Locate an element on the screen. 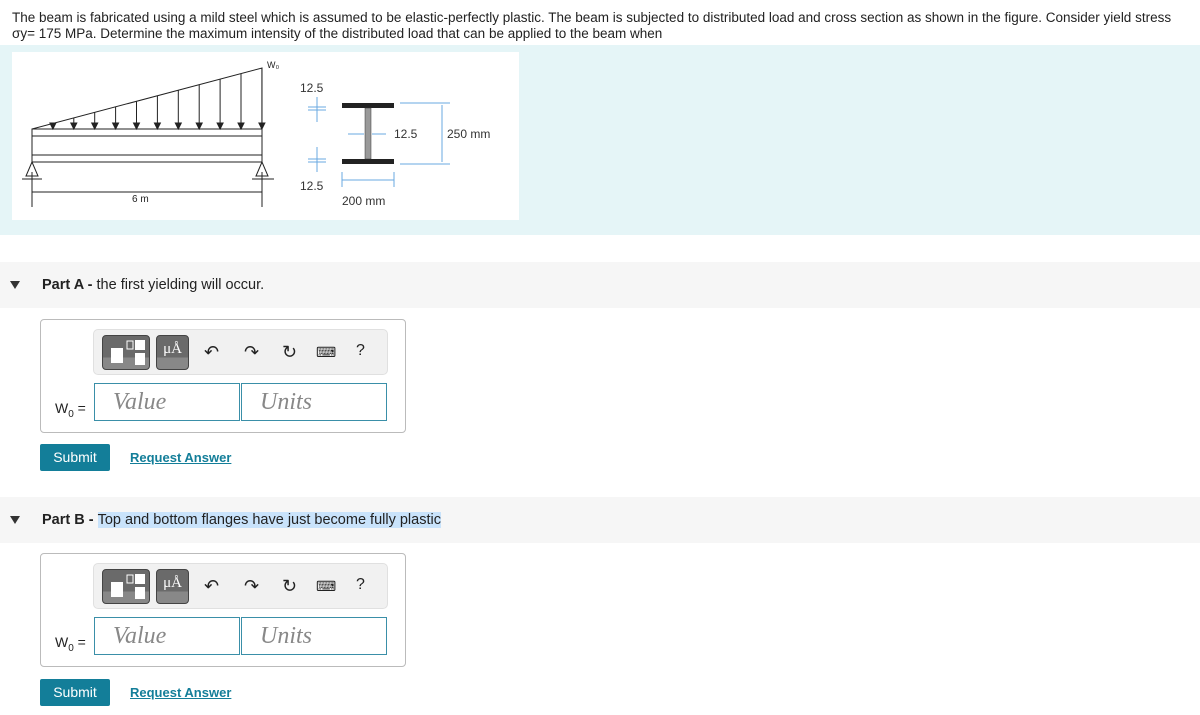  span-label: 6 m is located at coordinates (140, 199).